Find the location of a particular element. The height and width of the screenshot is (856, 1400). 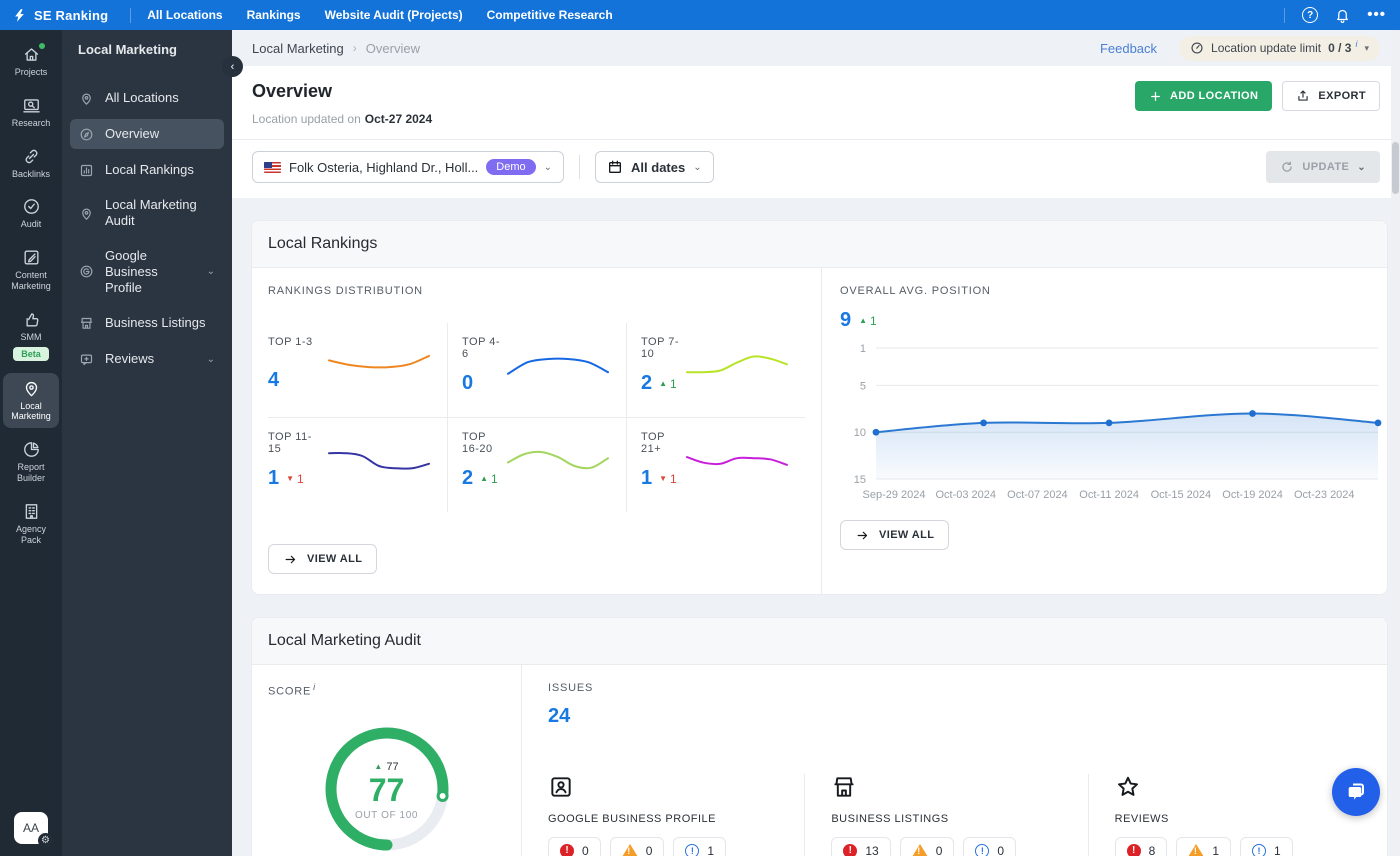

avg-position-view-all-button: VIEW ALL is located at coordinates (895, 535).